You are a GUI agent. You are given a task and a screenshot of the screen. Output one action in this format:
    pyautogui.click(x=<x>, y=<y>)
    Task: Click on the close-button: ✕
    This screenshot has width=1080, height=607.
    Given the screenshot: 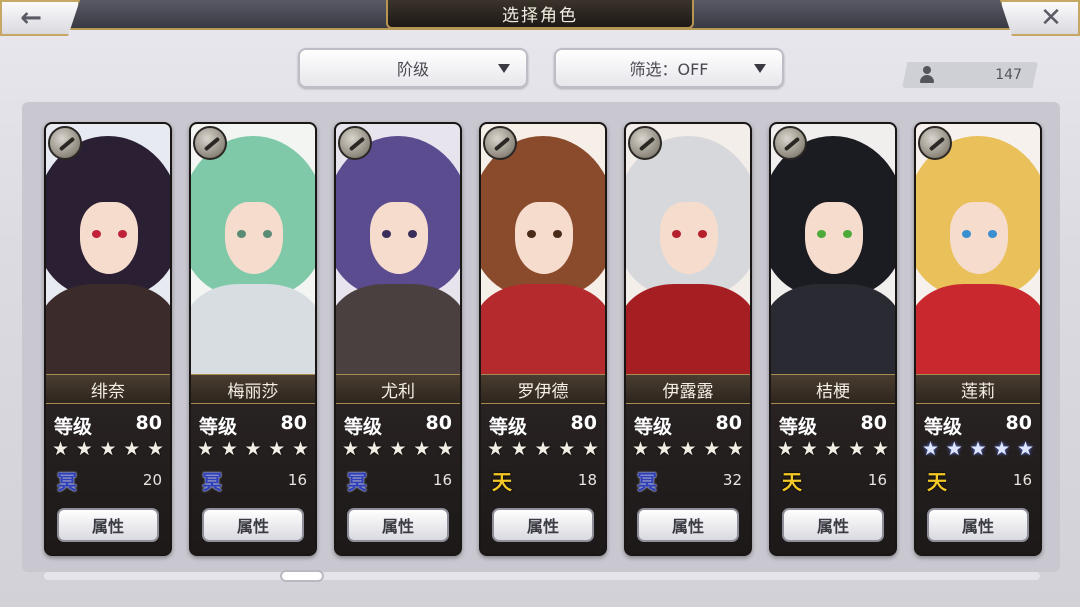 What is the action you would take?
    pyautogui.click(x=1040, y=18)
    